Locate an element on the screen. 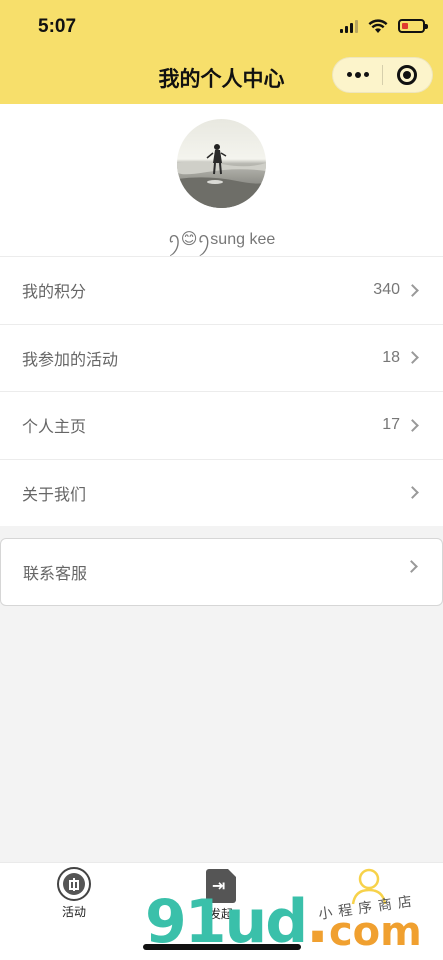 The image size is (443, 960). signal-icon is located at coordinates (349, 26).